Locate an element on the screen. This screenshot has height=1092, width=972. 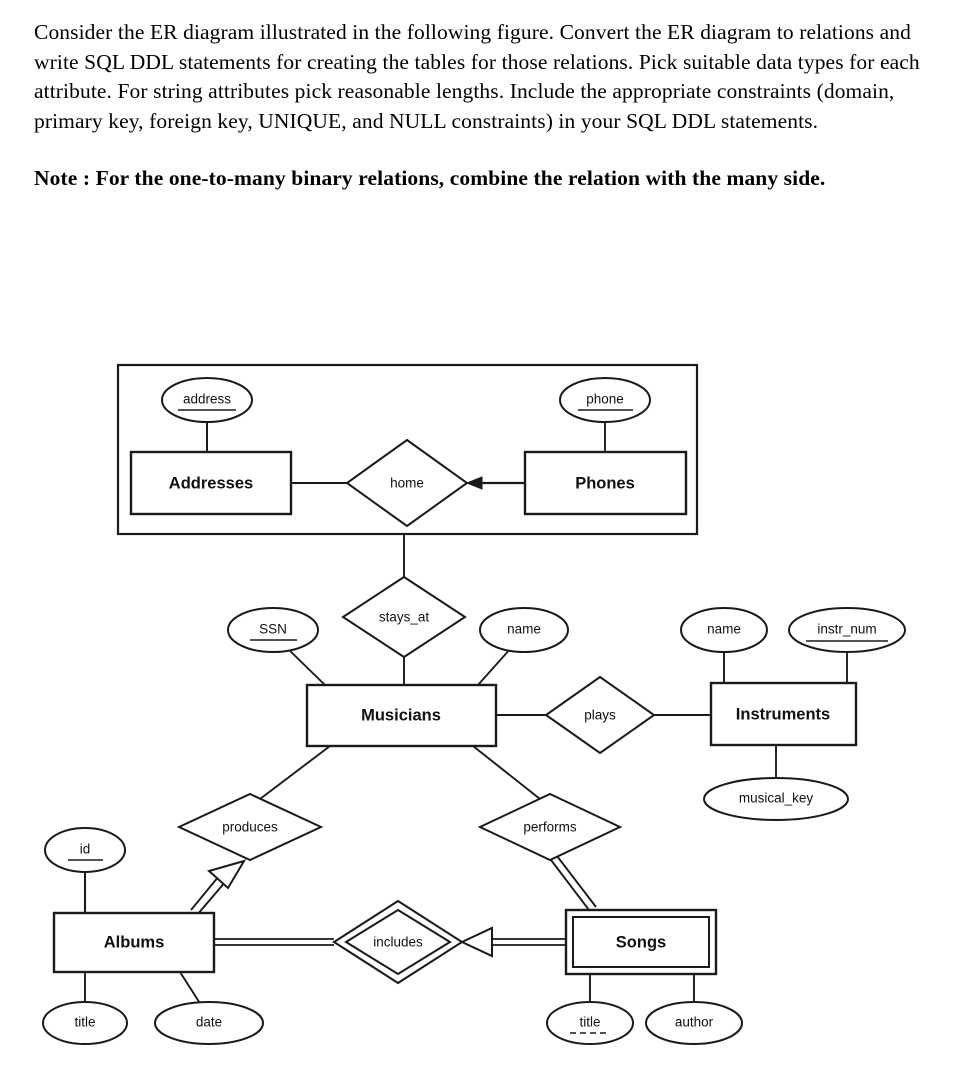
relationship-home-label: home is located at coordinates (407, 483).